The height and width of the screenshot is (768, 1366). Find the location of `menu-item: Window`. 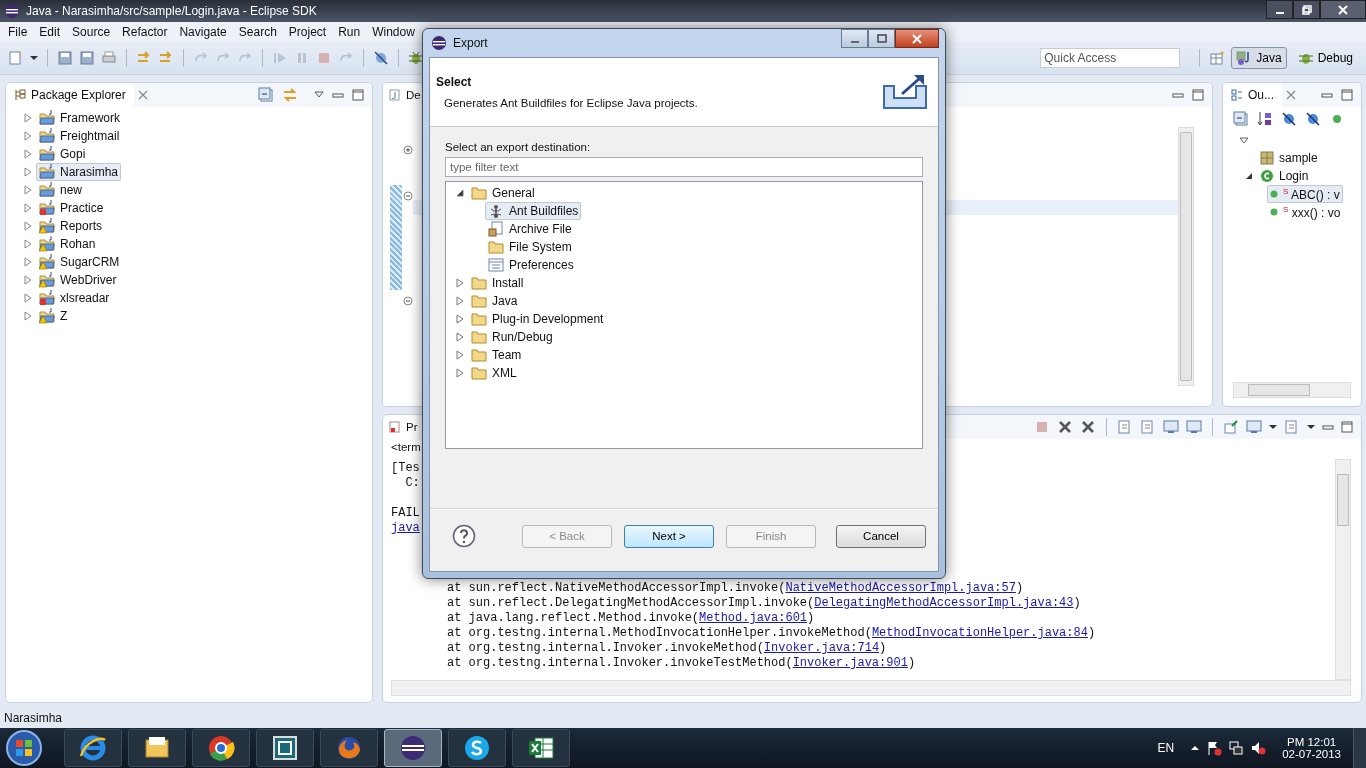

menu-item: Window is located at coordinates (393, 32).